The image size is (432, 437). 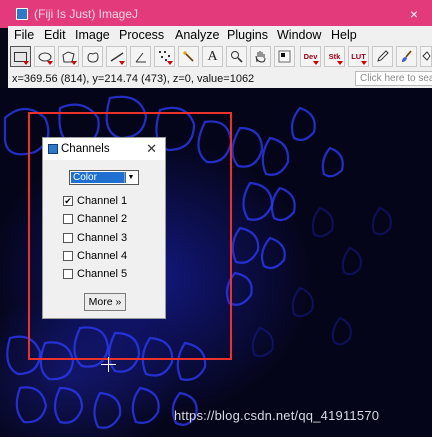 I want to click on magnifier-icon, so click(x=237, y=57).